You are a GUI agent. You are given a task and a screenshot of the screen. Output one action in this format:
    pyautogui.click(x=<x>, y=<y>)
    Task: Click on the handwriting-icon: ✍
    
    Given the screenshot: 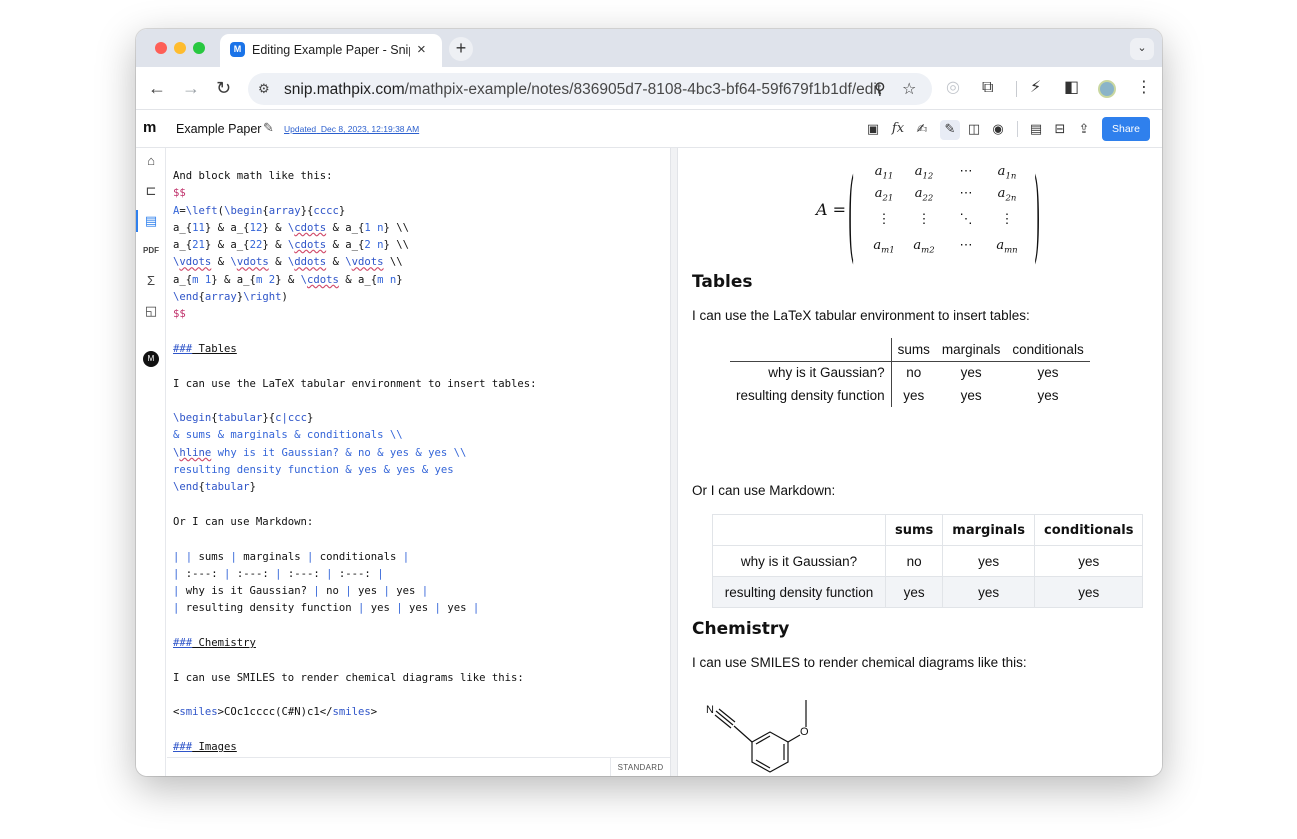 What is the action you would take?
    pyautogui.click(x=922, y=130)
    